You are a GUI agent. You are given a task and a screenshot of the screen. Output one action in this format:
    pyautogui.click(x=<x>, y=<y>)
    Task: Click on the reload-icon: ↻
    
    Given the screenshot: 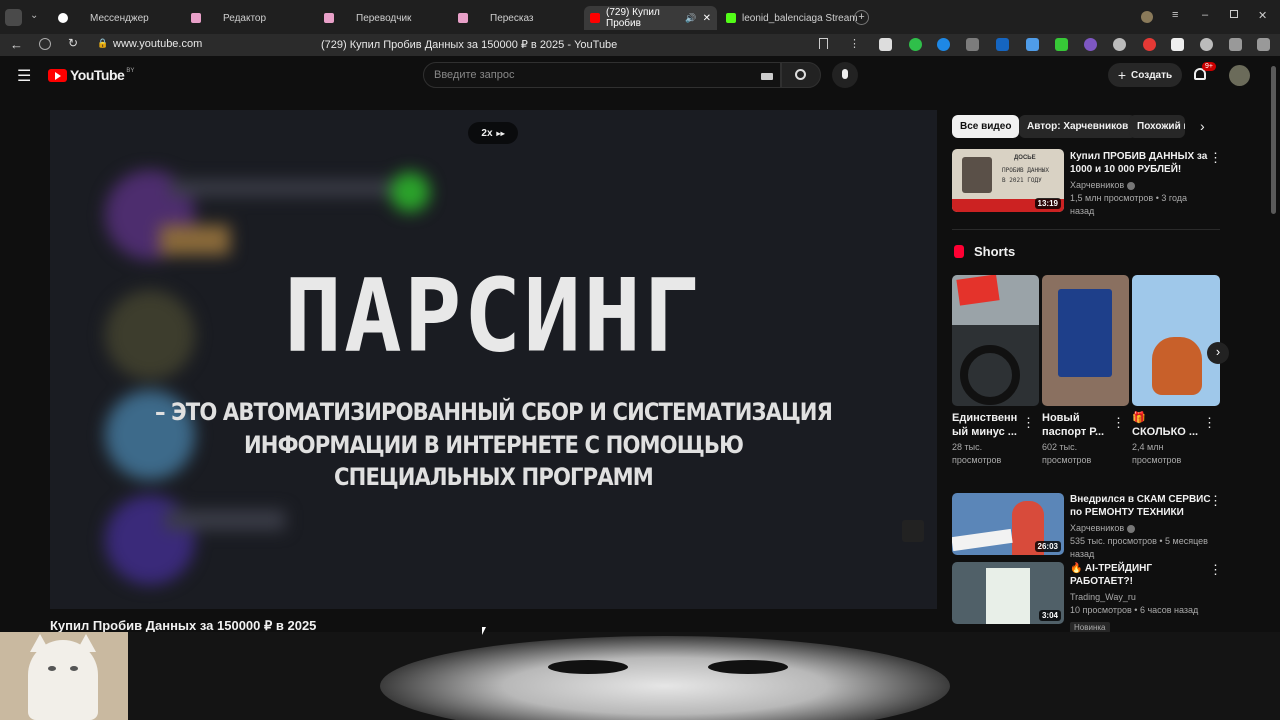 What is the action you would take?
    pyautogui.click(x=73, y=43)
    